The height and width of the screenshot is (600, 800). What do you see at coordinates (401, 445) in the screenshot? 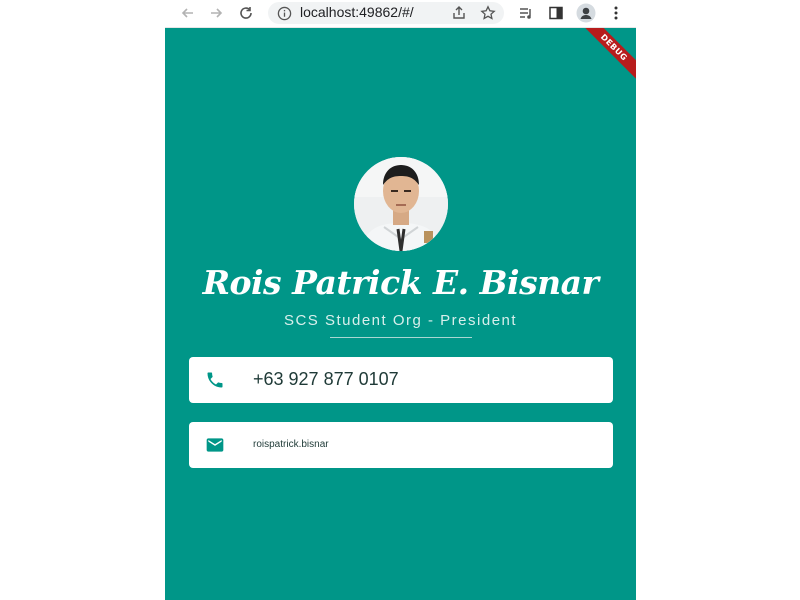
I see `email-card: roispatrick.bisnar` at bounding box center [401, 445].